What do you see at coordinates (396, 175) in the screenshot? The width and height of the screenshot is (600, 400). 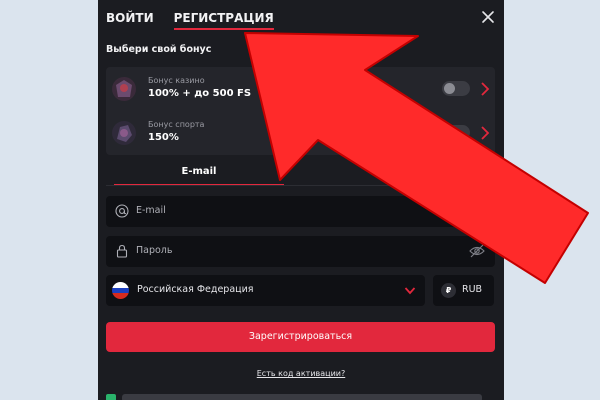 I see `tab-phone: Те` at bounding box center [396, 175].